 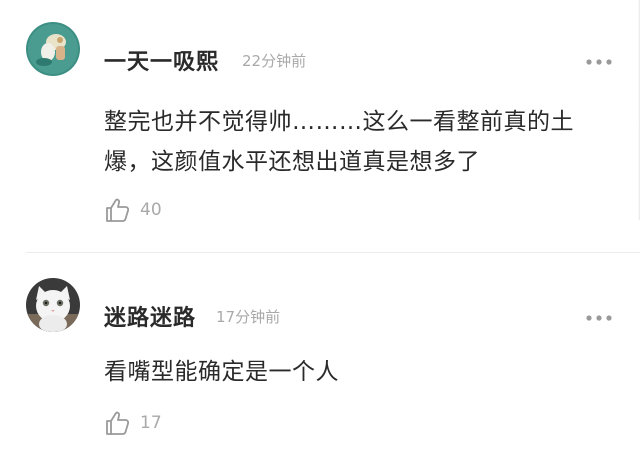 What do you see at coordinates (151, 423) in the screenshot?
I see `like-count: 17` at bounding box center [151, 423].